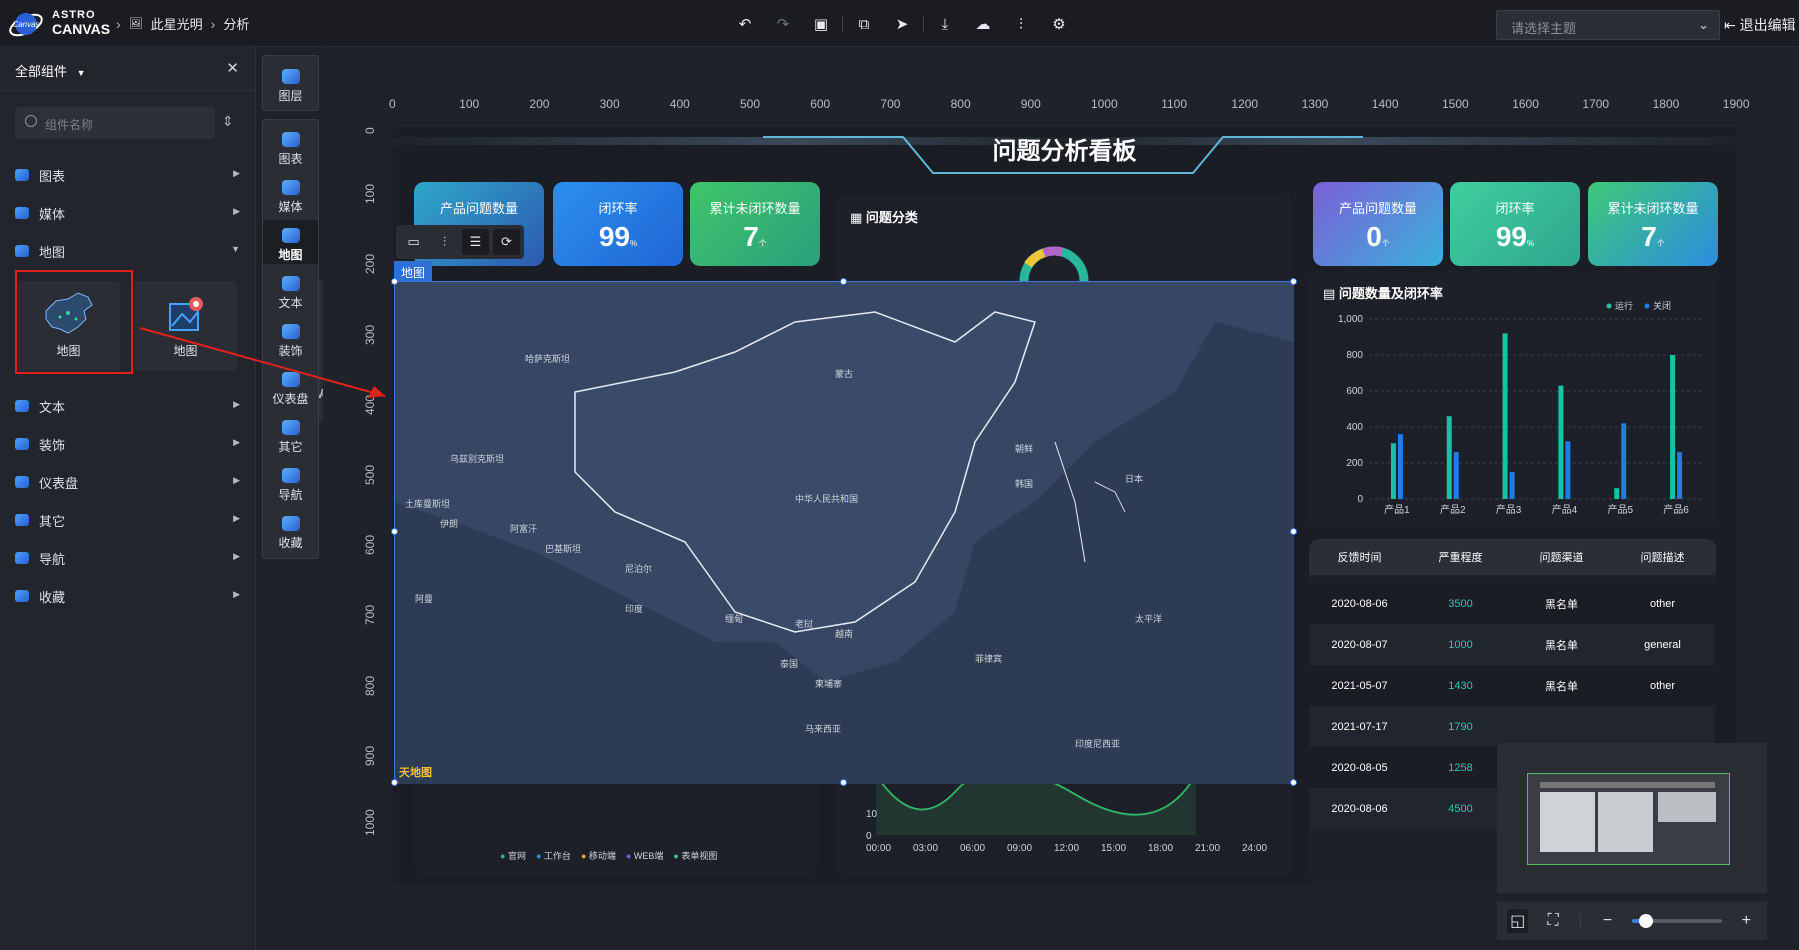 This screenshot has height=950, width=1799. I want to click on tab-other: 其它, so click(290, 434).